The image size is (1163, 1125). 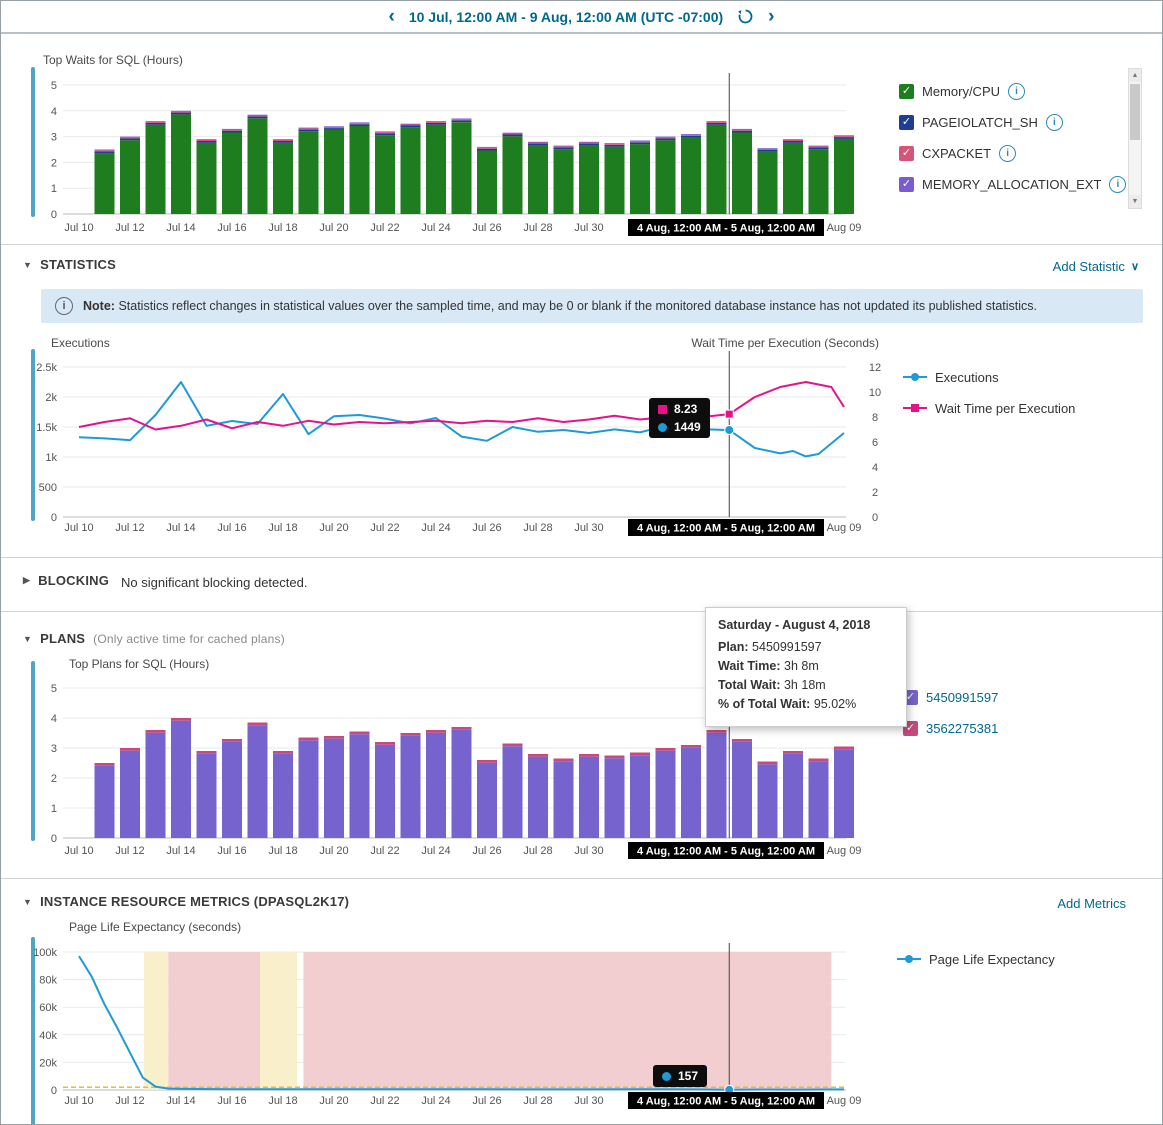 What do you see at coordinates (962, 728) in the screenshot?
I see `plan-link: 3562275381` at bounding box center [962, 728].